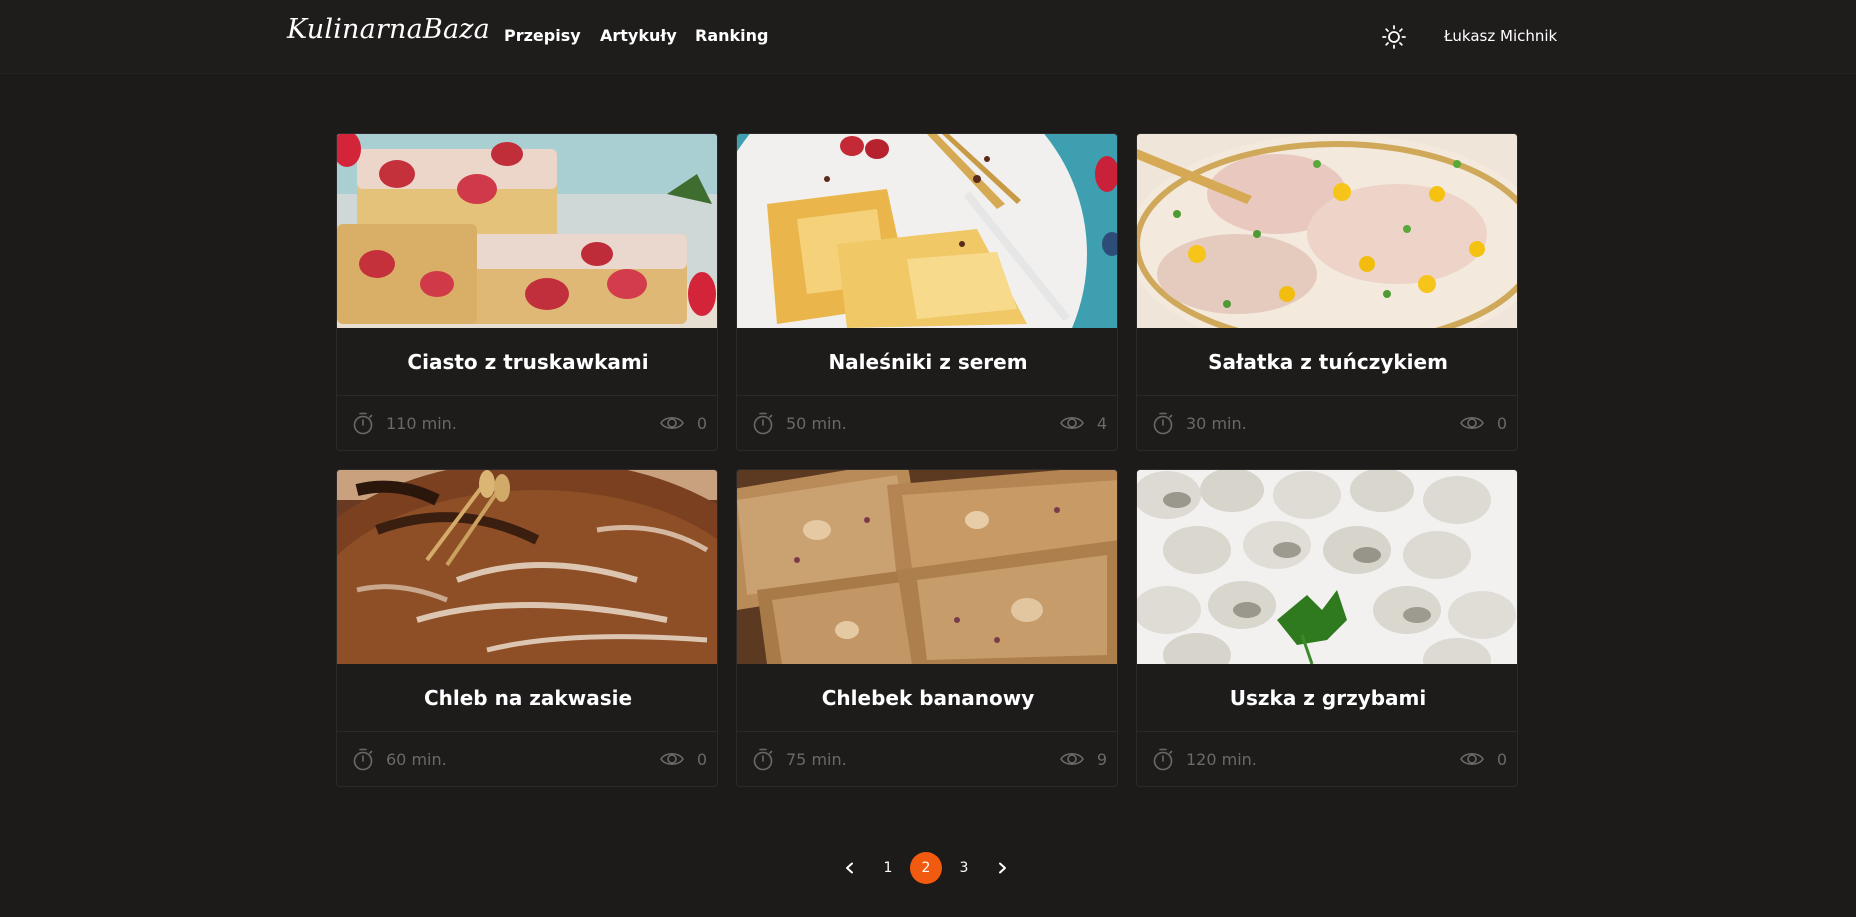  What do you see at coordinates (888, 868) in the screenshot?
I see `pagination-page-1: 1` at bounding box center [888, 868].